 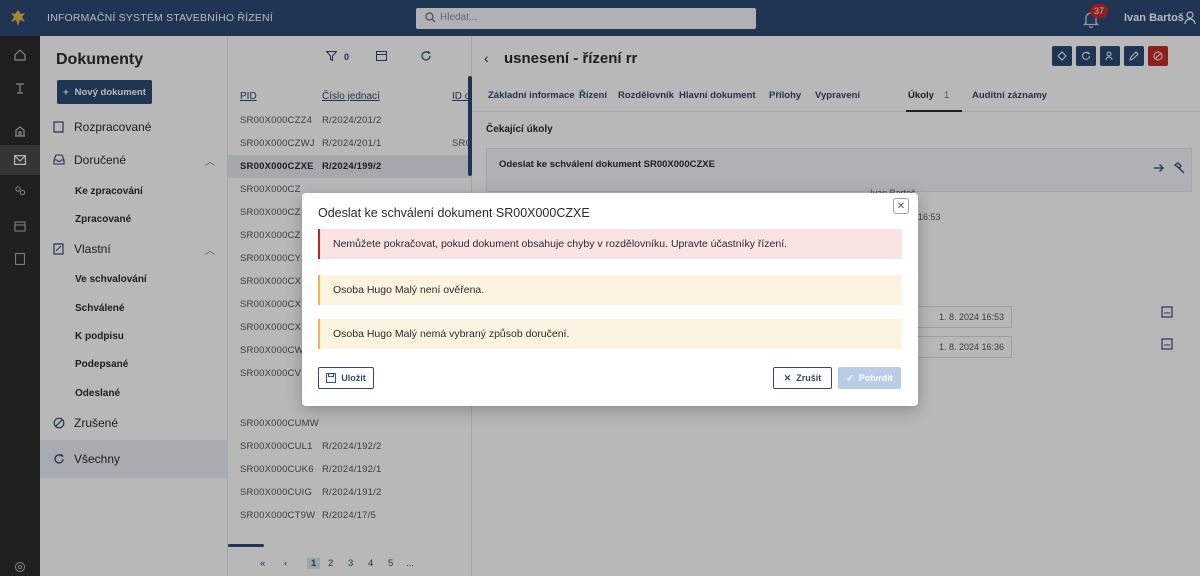 I want to click on confirm-button: ✓ Potvrdit, so click(x=869, y=378).